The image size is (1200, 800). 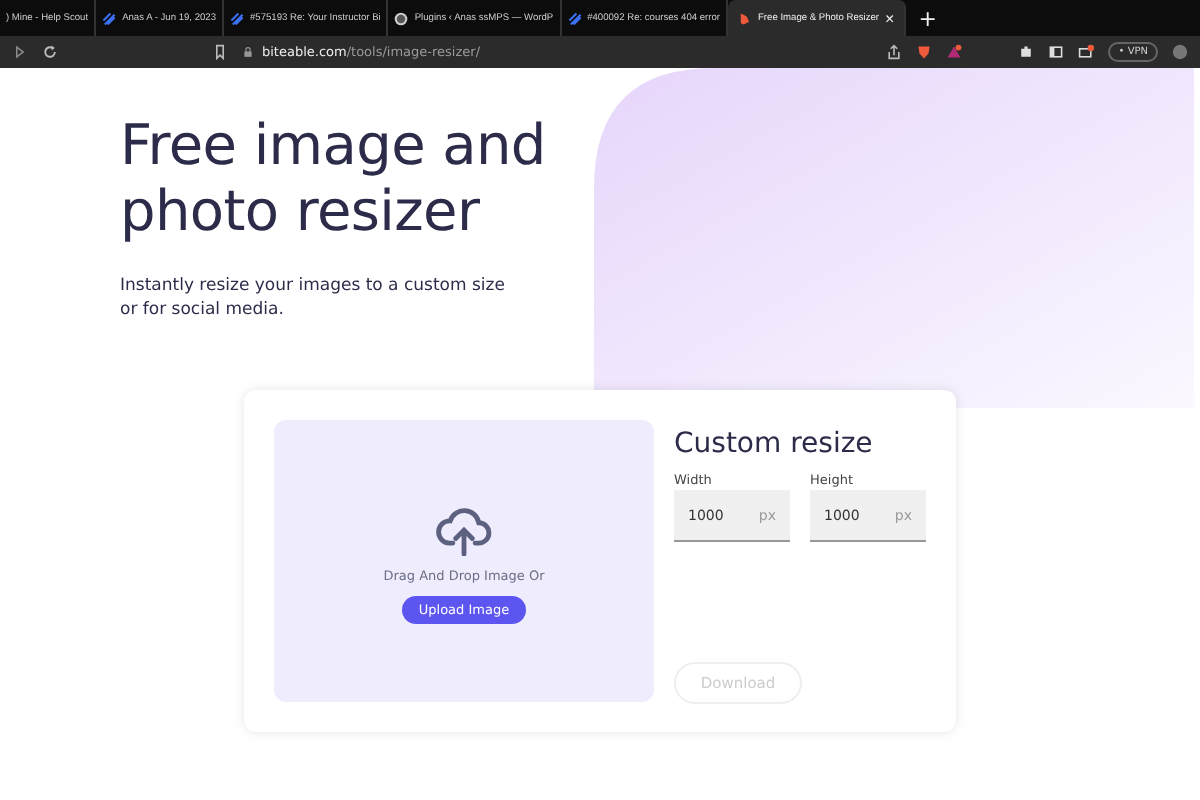 I want to click on page-subtitle: Instantly resize your images to a custom size or for social media., so click(x=313, y=298).